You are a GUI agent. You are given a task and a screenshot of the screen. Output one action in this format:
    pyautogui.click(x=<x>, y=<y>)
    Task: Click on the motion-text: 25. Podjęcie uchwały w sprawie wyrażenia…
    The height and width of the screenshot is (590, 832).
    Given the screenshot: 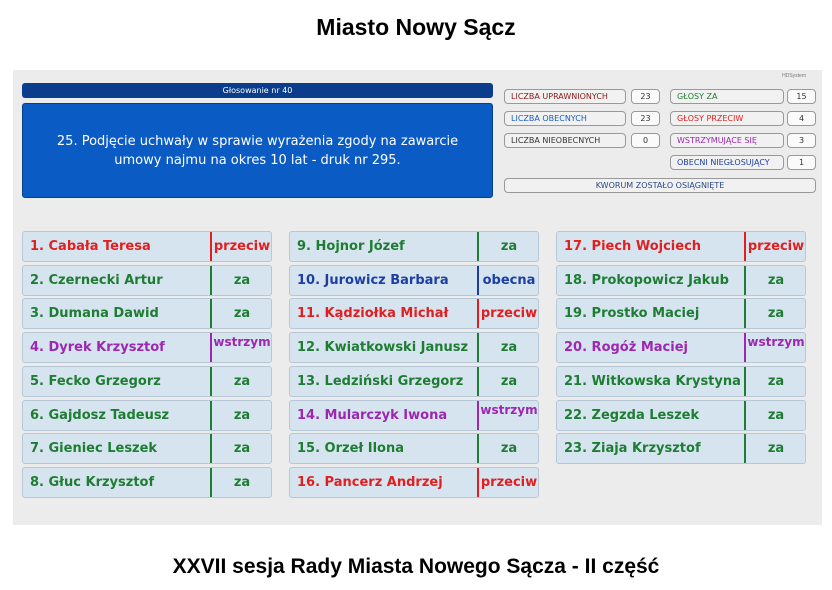 What is the action you would take?
    pyautogui.click(x=257, y=150)
    